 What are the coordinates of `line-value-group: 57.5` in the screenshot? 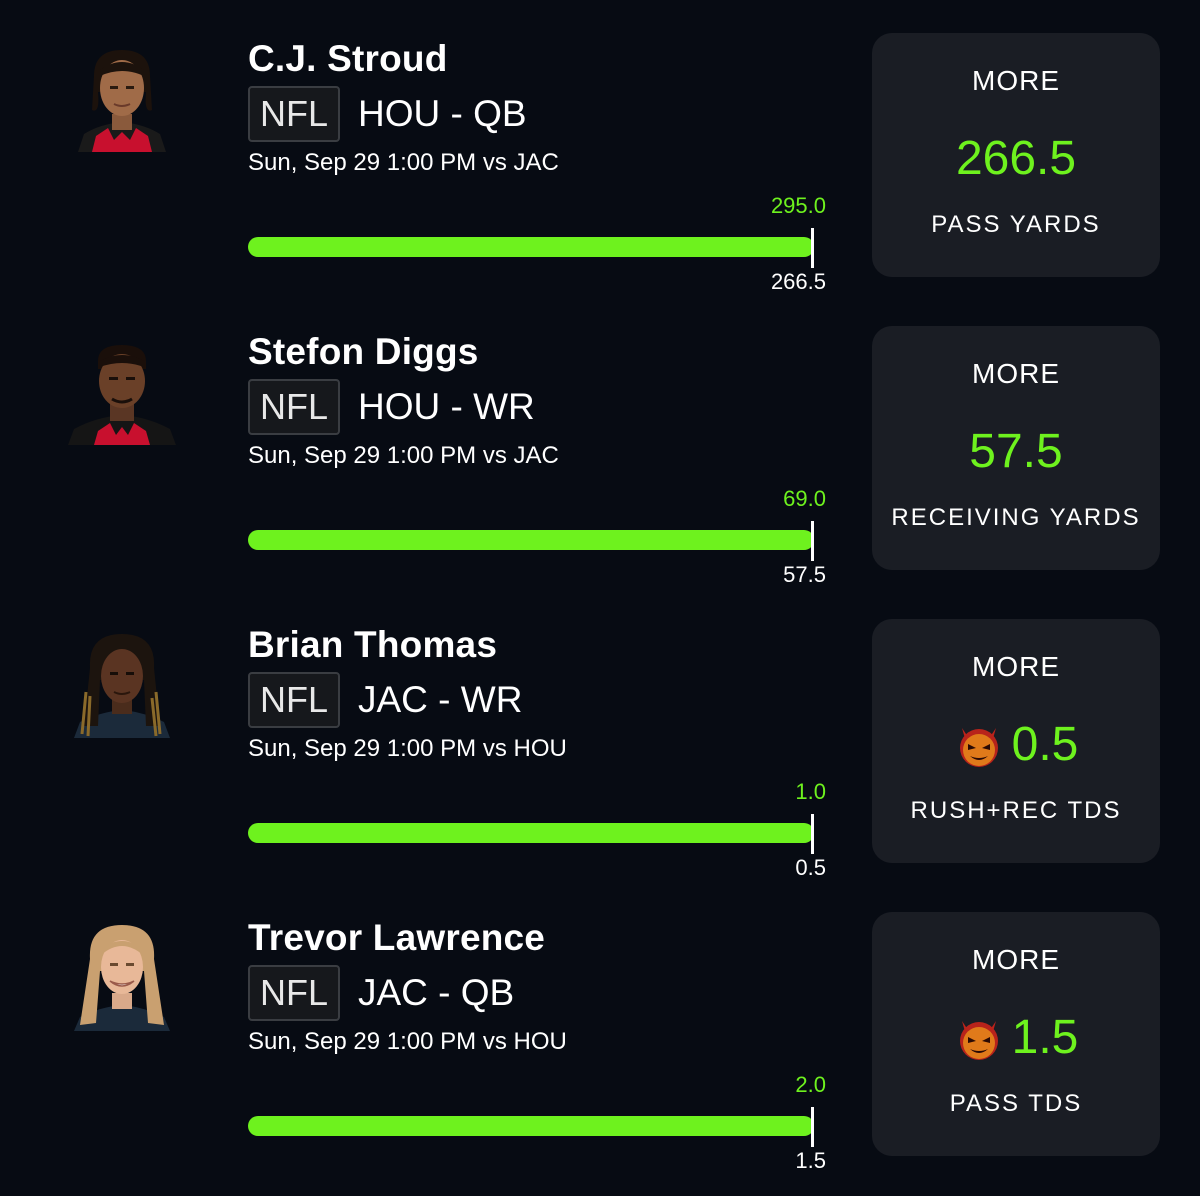 It's located at (1016, 452).